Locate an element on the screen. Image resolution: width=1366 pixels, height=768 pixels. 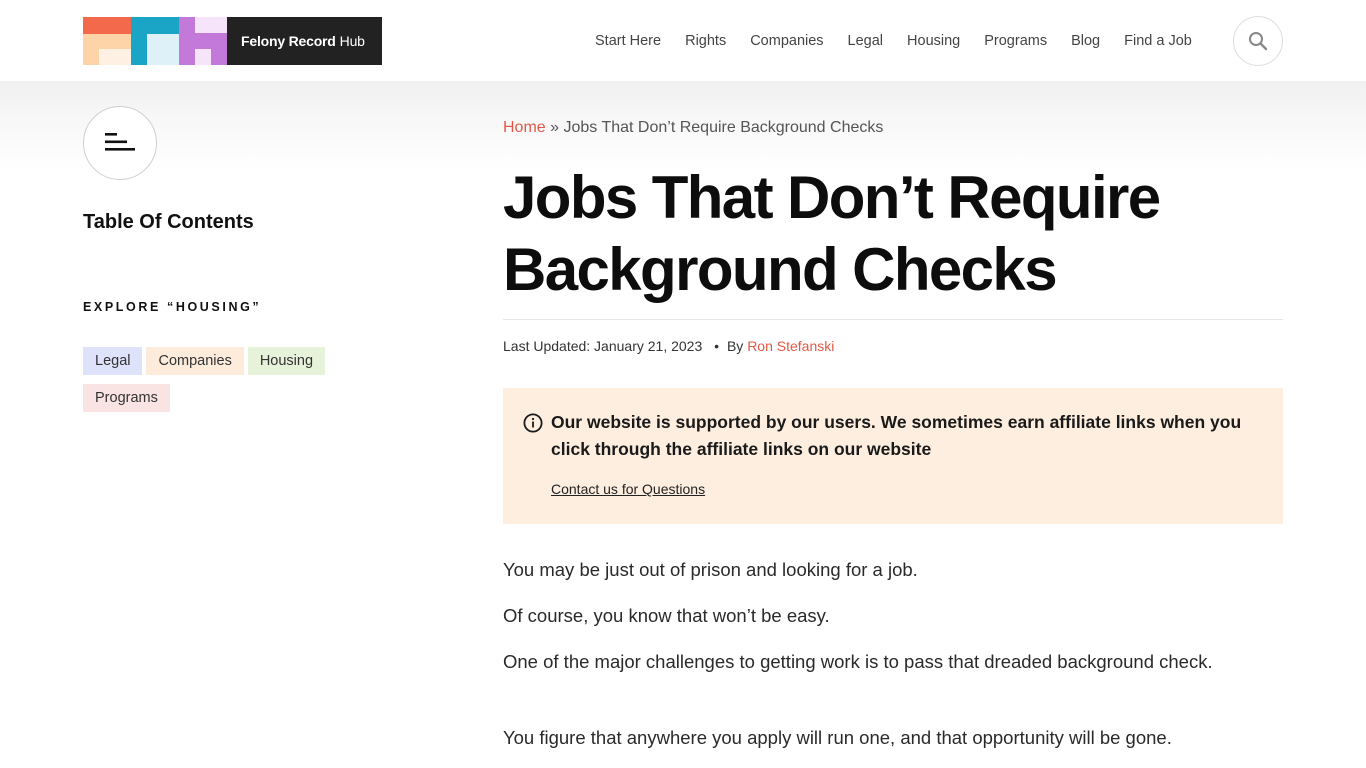
paragraph: Of course, you know that won’t be easy. is located at coordinates (666, 615).